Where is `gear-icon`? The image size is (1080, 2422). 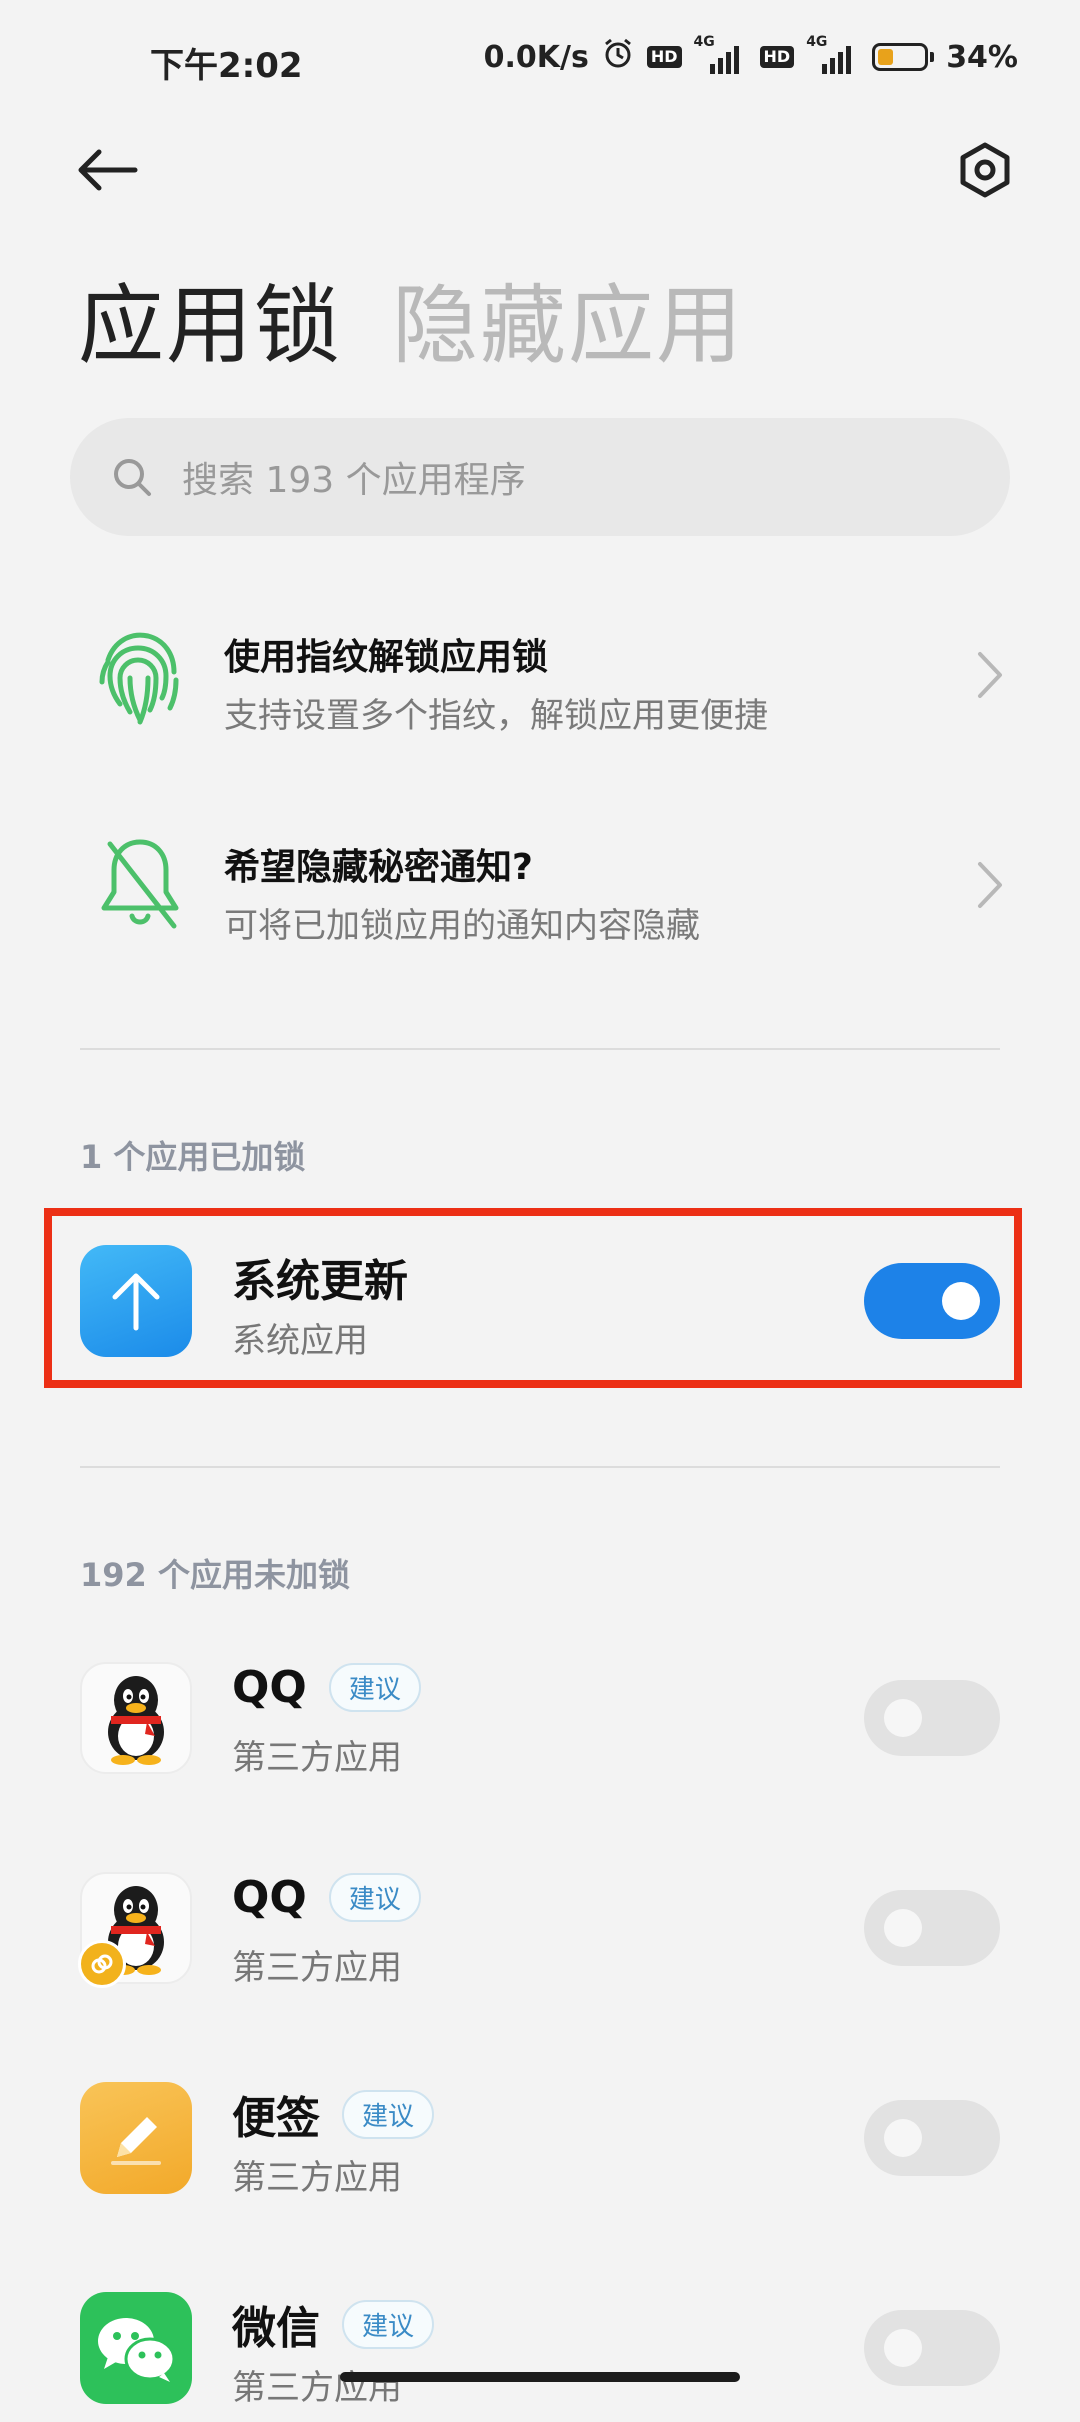
gear-icon is located at coordinates (985, 170).